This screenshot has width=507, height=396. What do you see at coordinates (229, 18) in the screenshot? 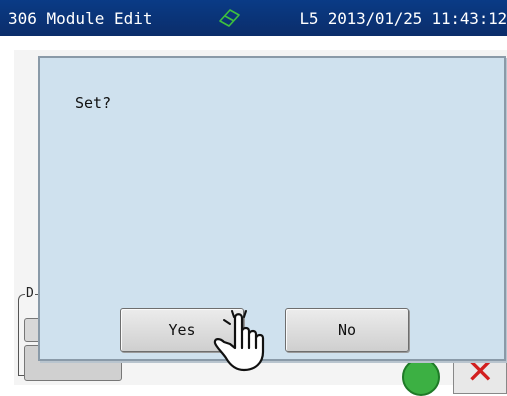
I see `eraser-icon` at bounding box center [229, 18].